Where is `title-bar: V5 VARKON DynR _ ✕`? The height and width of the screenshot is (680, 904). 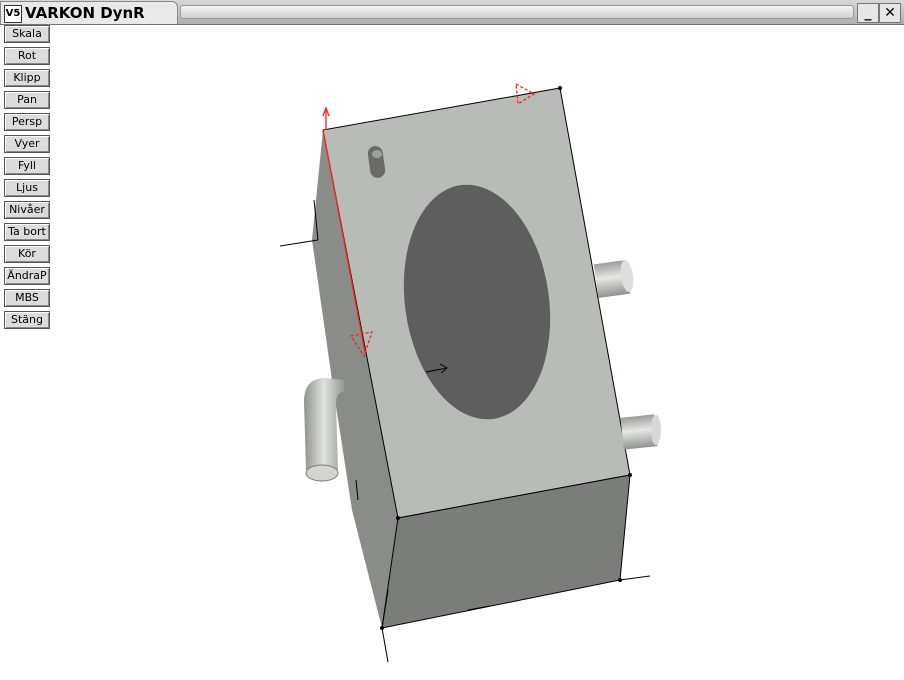
title-bar: V5 VARKON DynR _ ✕ is located at coordinates (452, 12).